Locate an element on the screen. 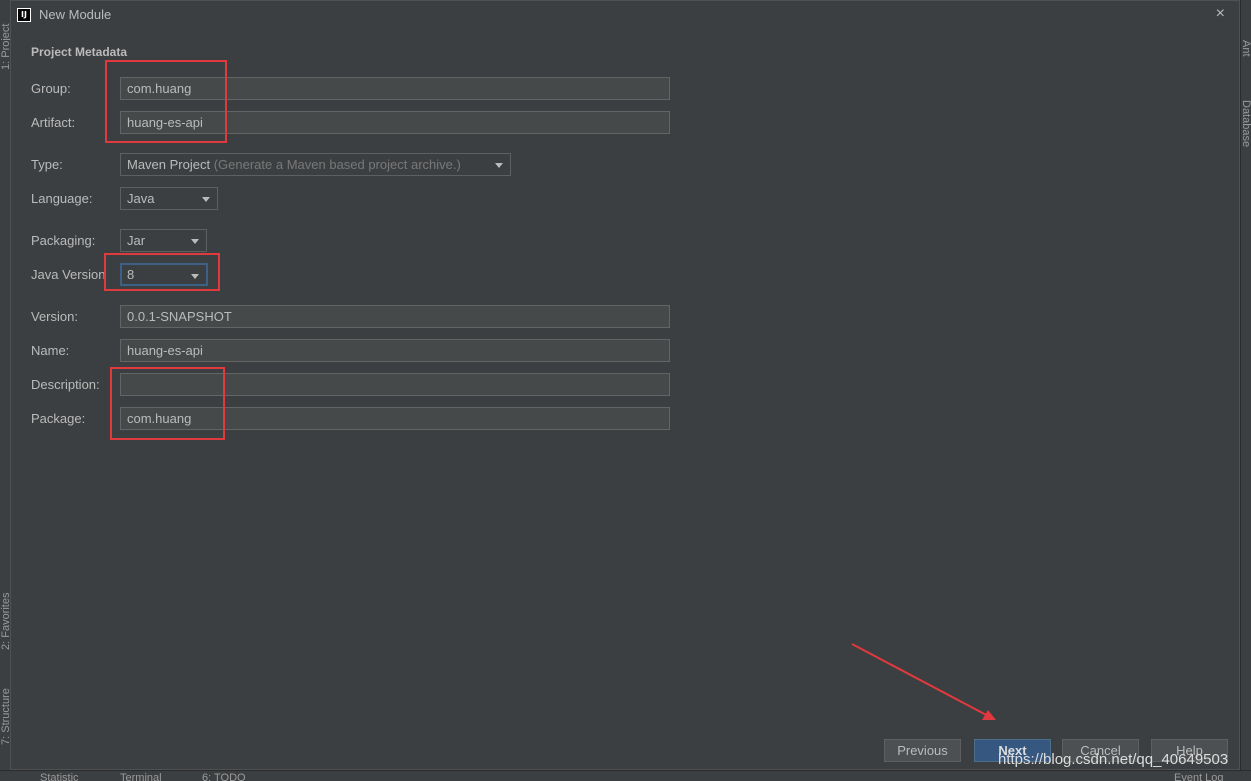 This screenshot has height=781, width=1251. annotation-arrow-line is located at coordinates (922, 681).